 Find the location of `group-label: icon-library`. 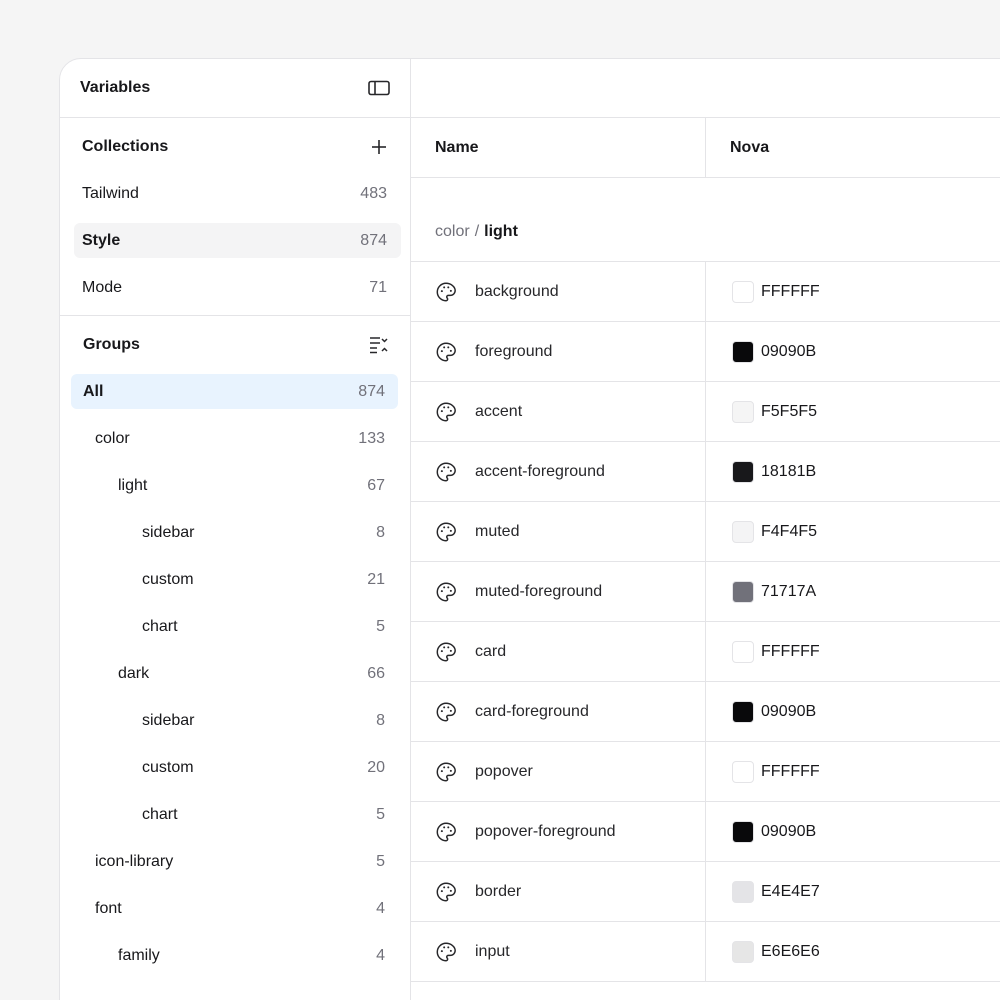

group-label: icon-library is located at coordinates (134, 861).